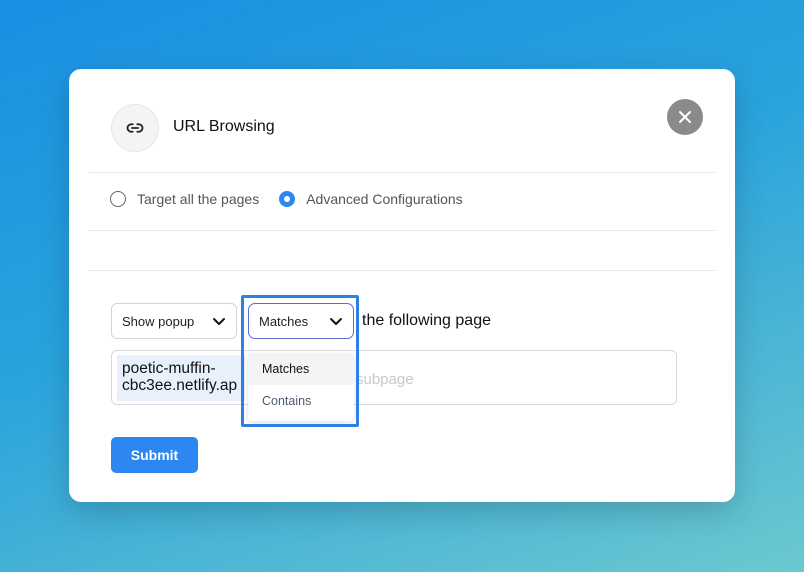  What do you see at coordinates (224, 126) in the screenshot?
I see `modal-title: URL Browsing` at bounding box center [224, 126].